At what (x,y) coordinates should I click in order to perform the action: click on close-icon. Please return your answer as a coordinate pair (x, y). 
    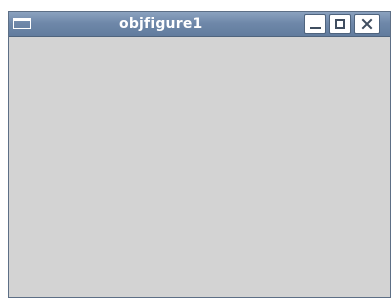
    Looking at the image, I should click on (367, 24).